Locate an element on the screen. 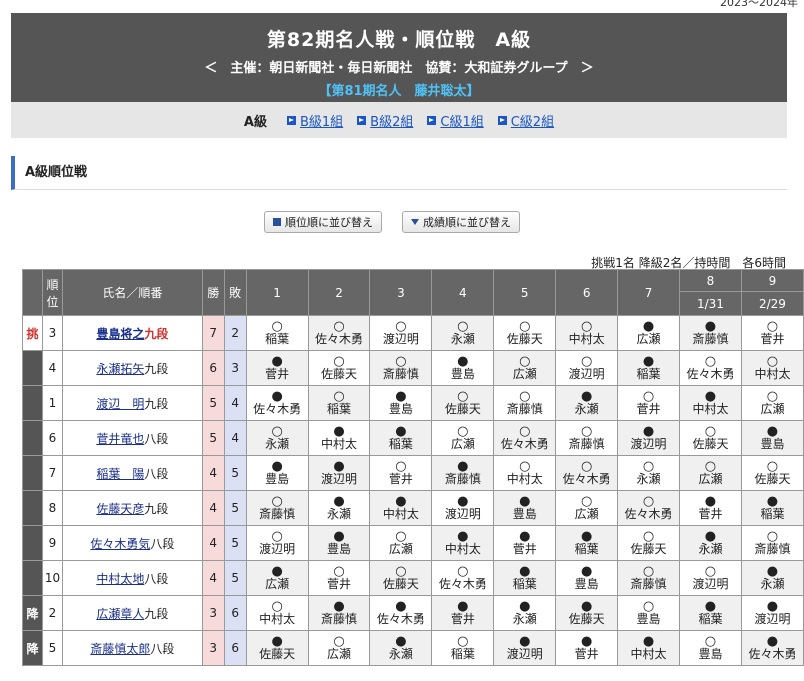 The height and width of the screenshot is (681, 804). sort-by-record-button: 成績順に並び替え is located at coordinates (461, 222).